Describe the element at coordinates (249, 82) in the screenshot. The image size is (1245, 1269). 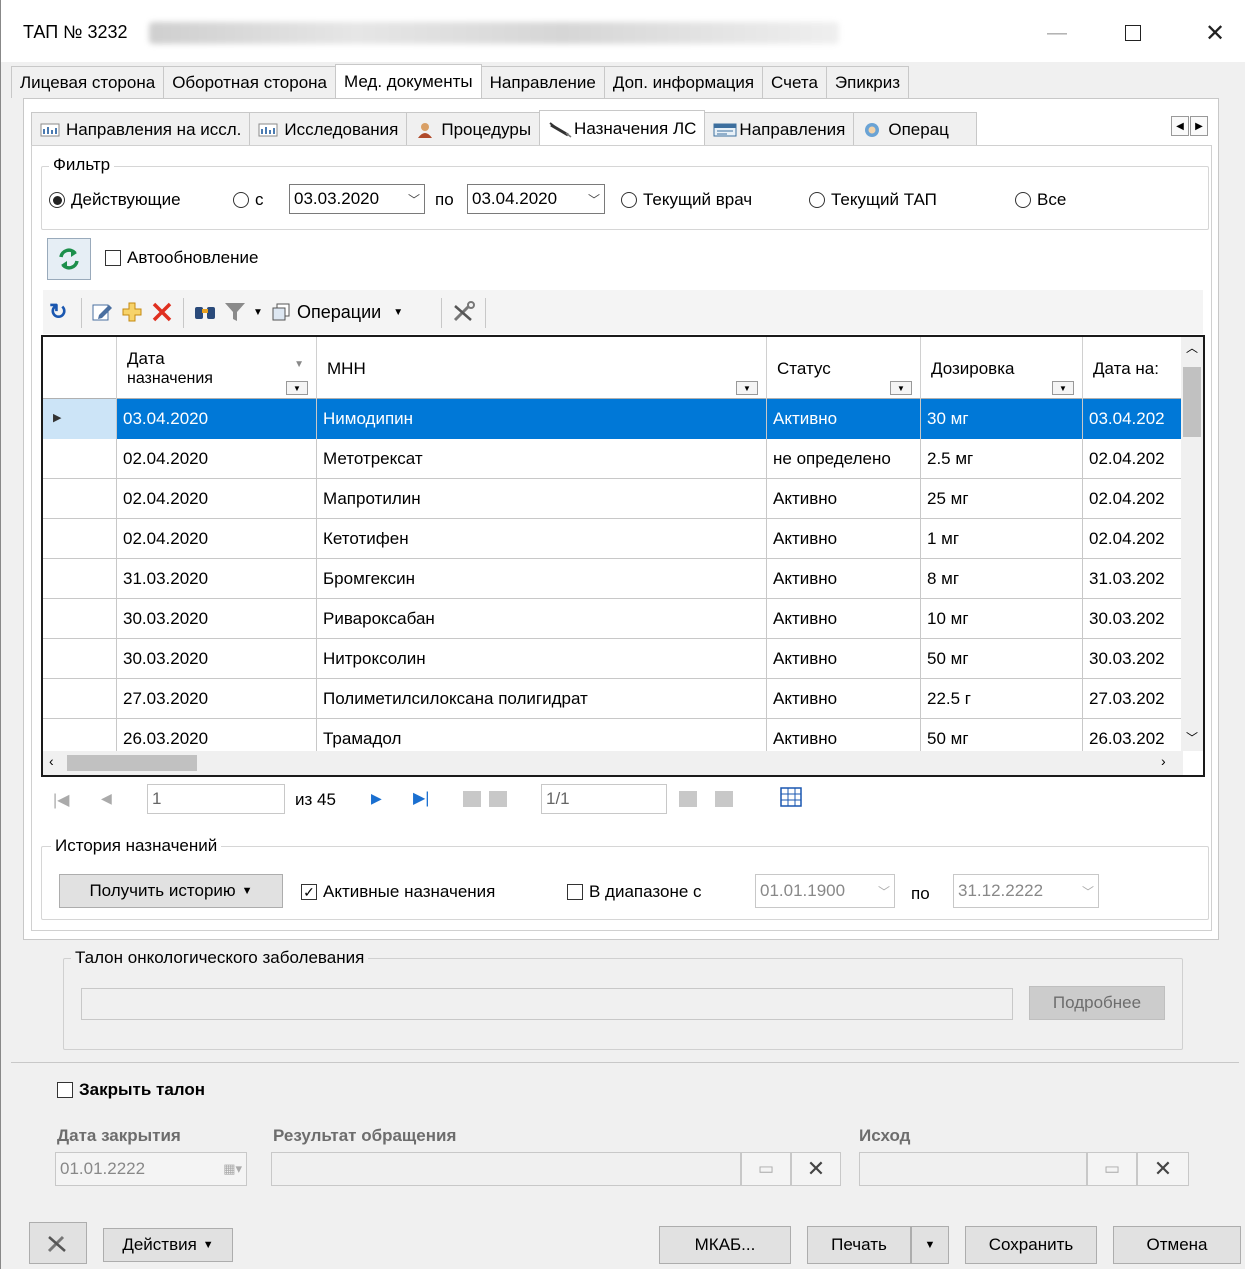
I see `tab-back: Оборотная сторона` at that location.